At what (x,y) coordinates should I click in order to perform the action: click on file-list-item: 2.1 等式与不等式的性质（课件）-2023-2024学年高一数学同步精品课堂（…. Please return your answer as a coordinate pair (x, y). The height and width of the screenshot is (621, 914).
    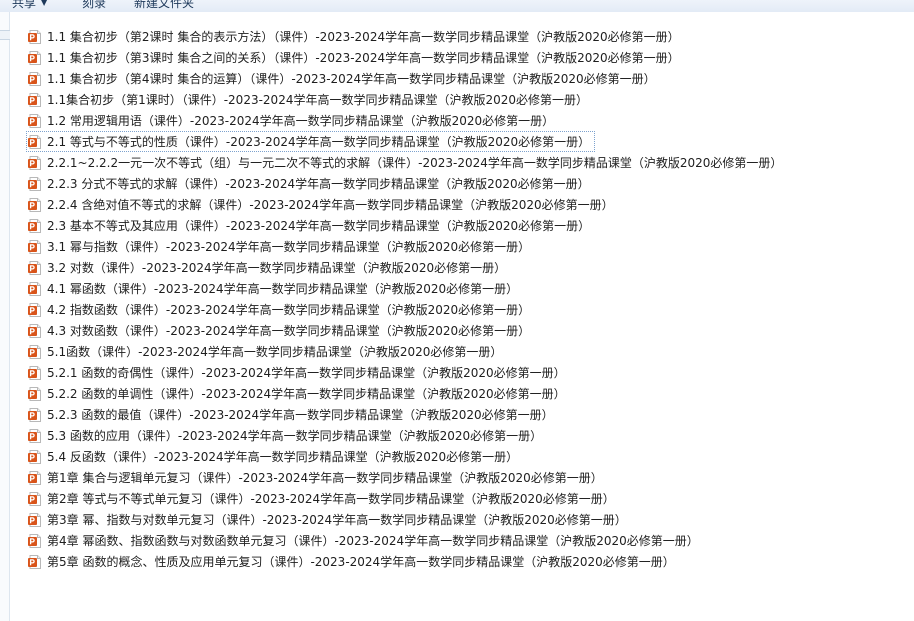
    Looking at the image, I should click on (311, 141).